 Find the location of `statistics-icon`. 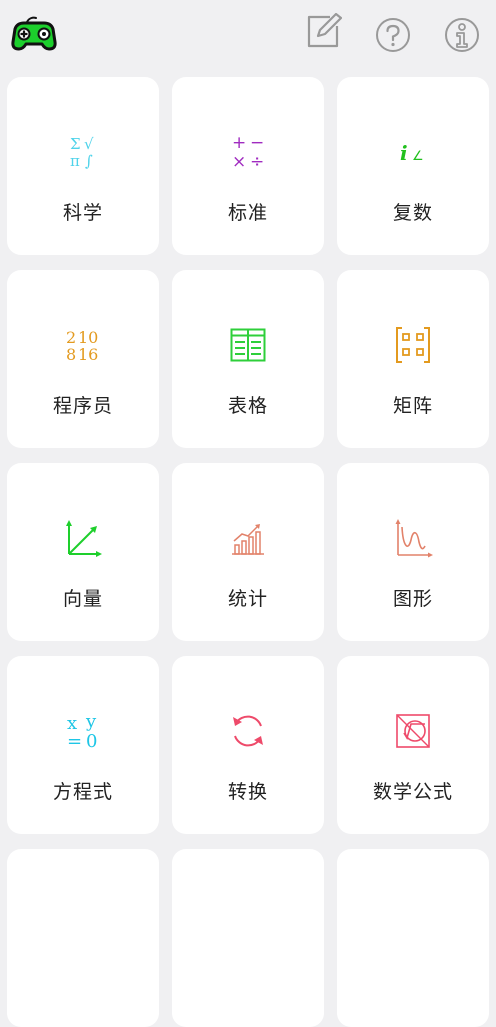

statistics-icon is located at coordinates (248, 538).